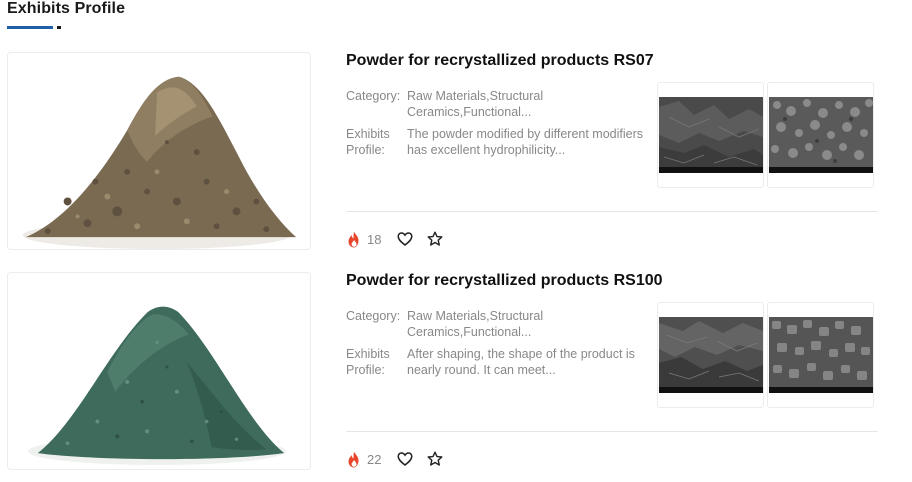  Describe the element at coordinates (66, 8) in the screenshot. I see `section-title: Exhibits Profile` at that location.